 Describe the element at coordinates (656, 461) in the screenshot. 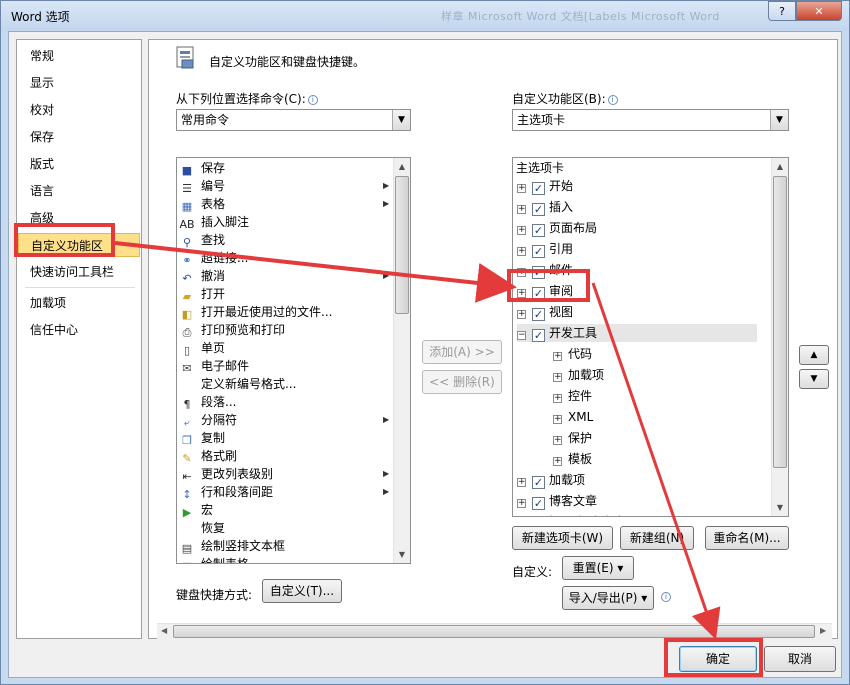

I see `annotation-arrow-to-ok` at that location.